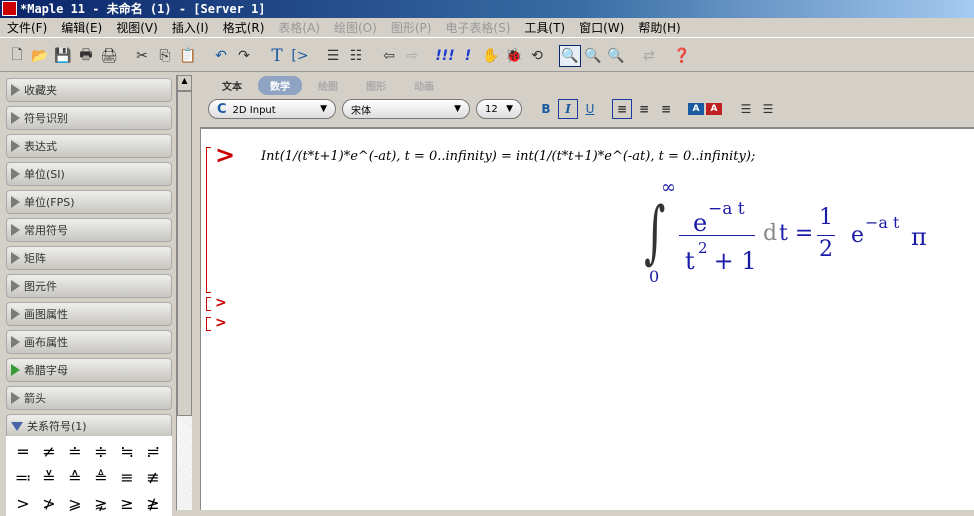 The height and width of the screenshot is (516, 974). What do you see at coordinates (75, 503) in the screenshot?
I see `symbol-button: ⩾` at bounding box center [75, 503].